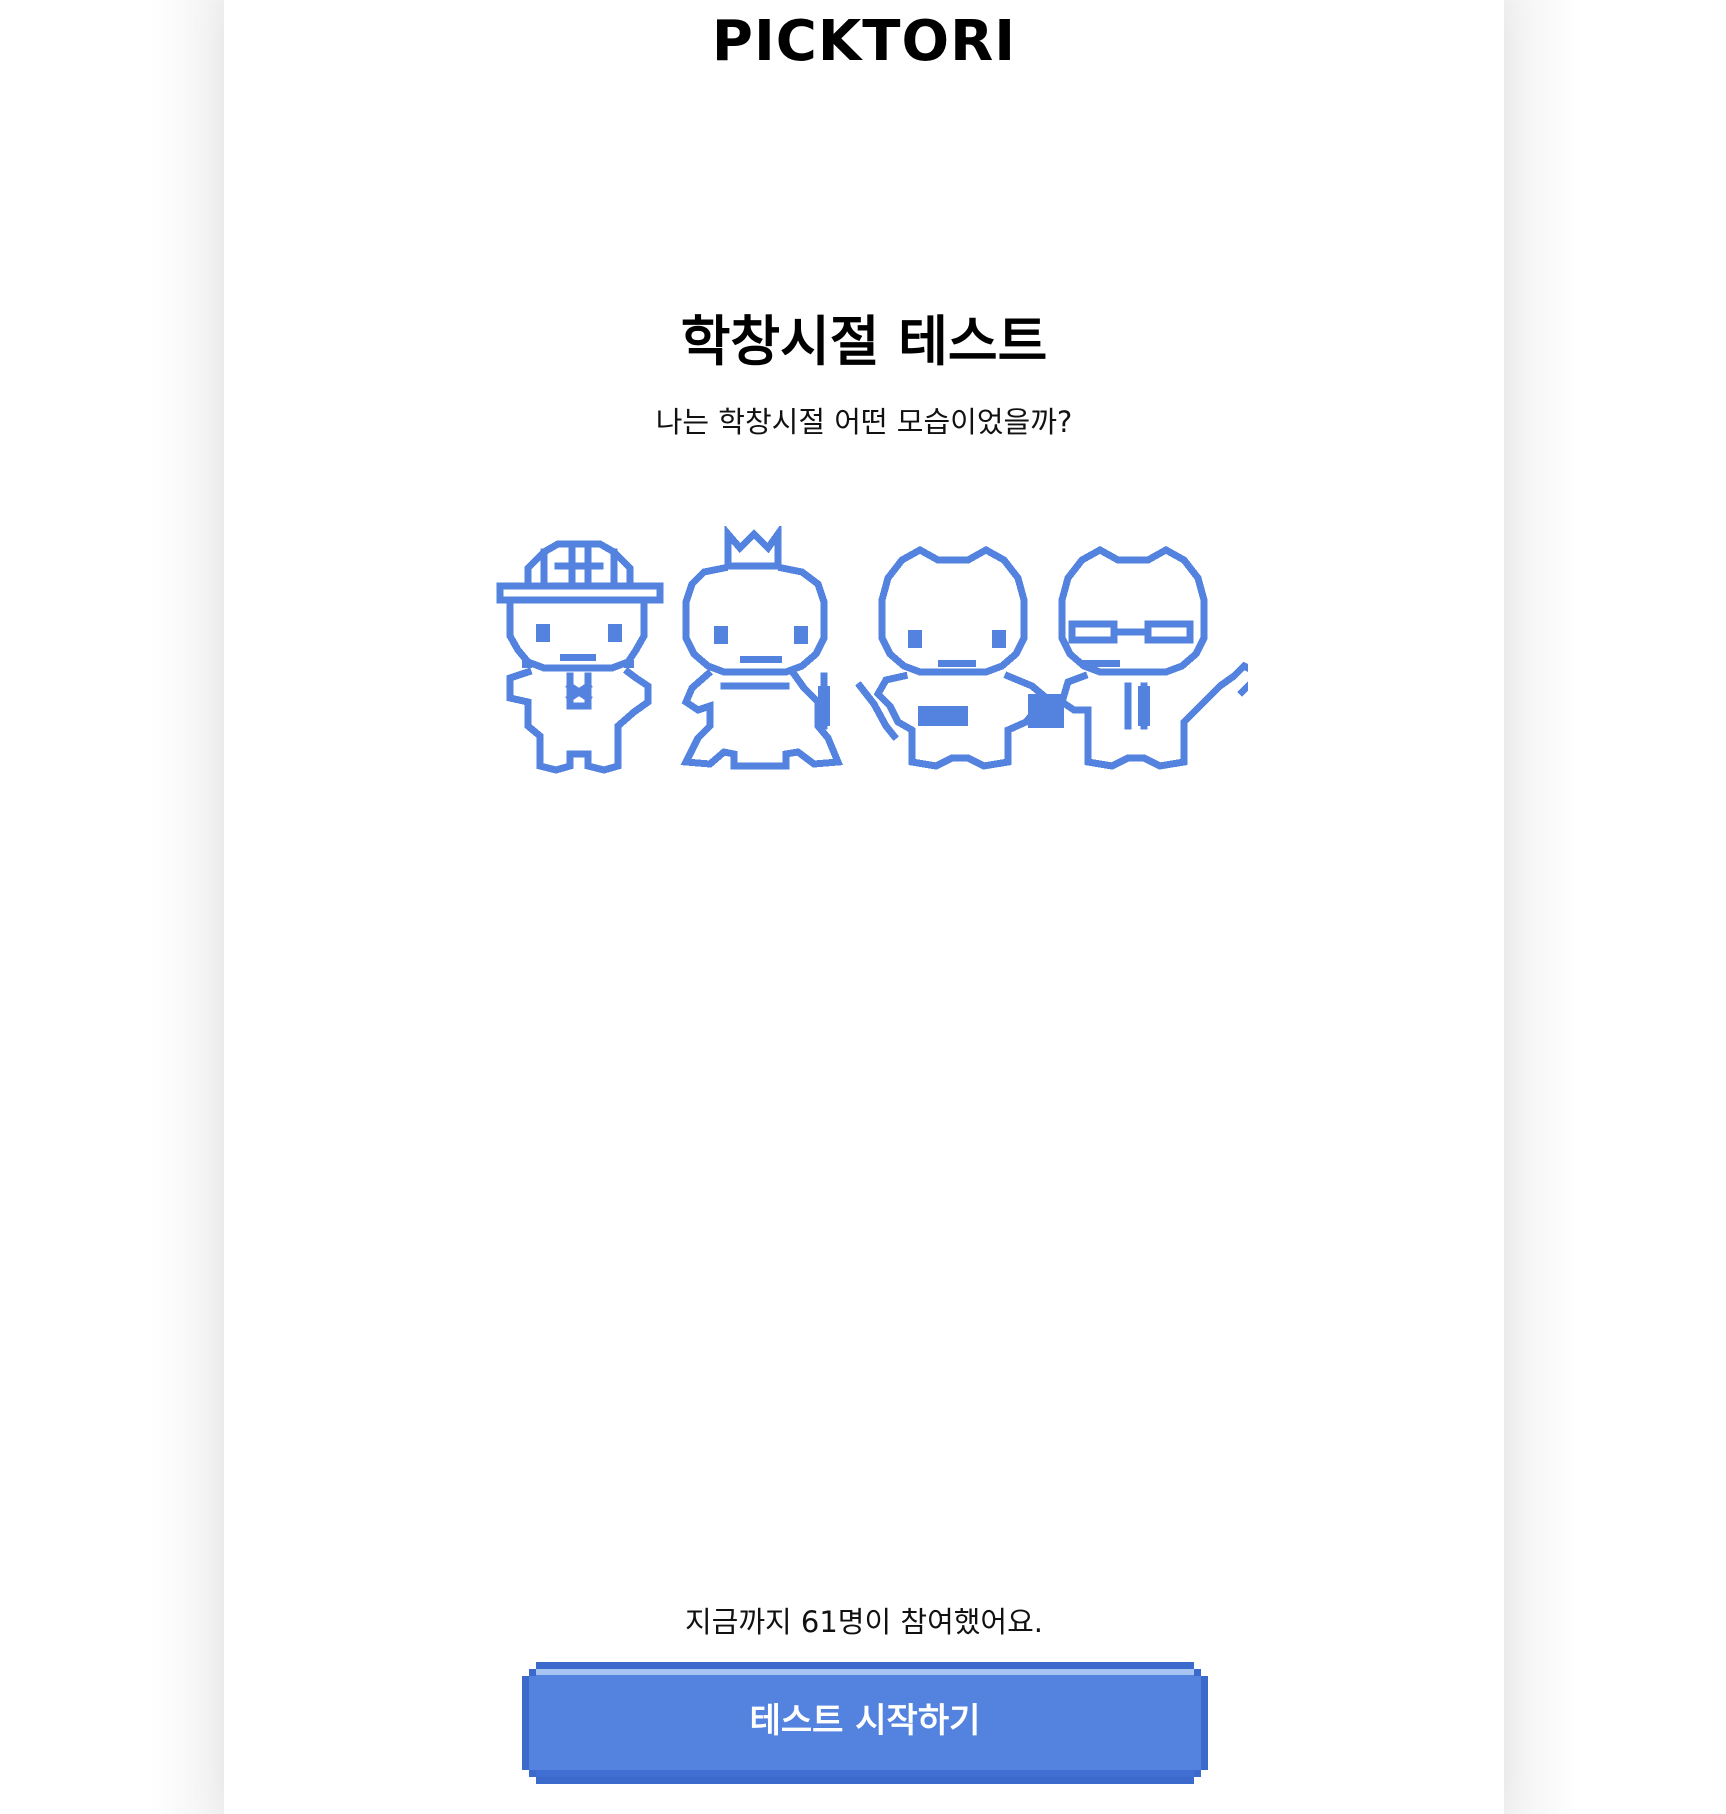 This screenshot has width=1726, height=1814. What do you see at coordinates (864, 1622) in the screenshot?
I see `participants-count: 지금까지 61명이 참여했어요.` at bounding box center [864, 1622].